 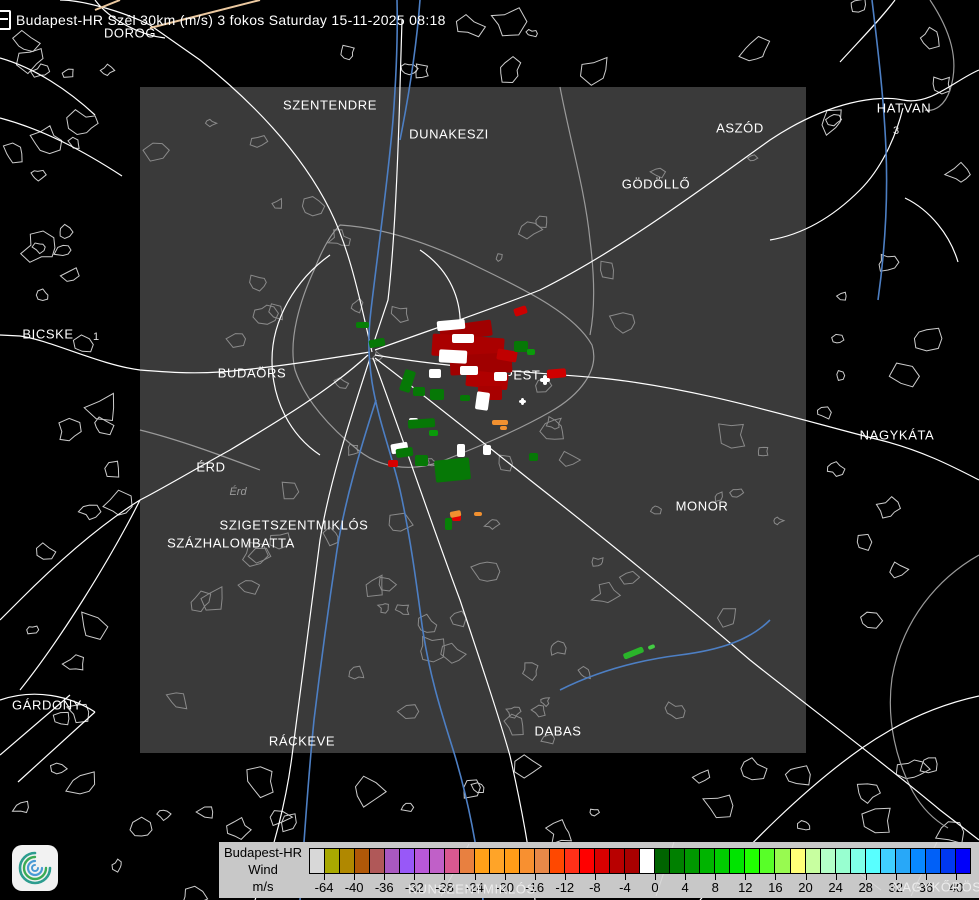 What do you see at coordinates (444, 887) in the screenshot?
I see `legend-tick-value: -28` at bounding box center [444, 887].